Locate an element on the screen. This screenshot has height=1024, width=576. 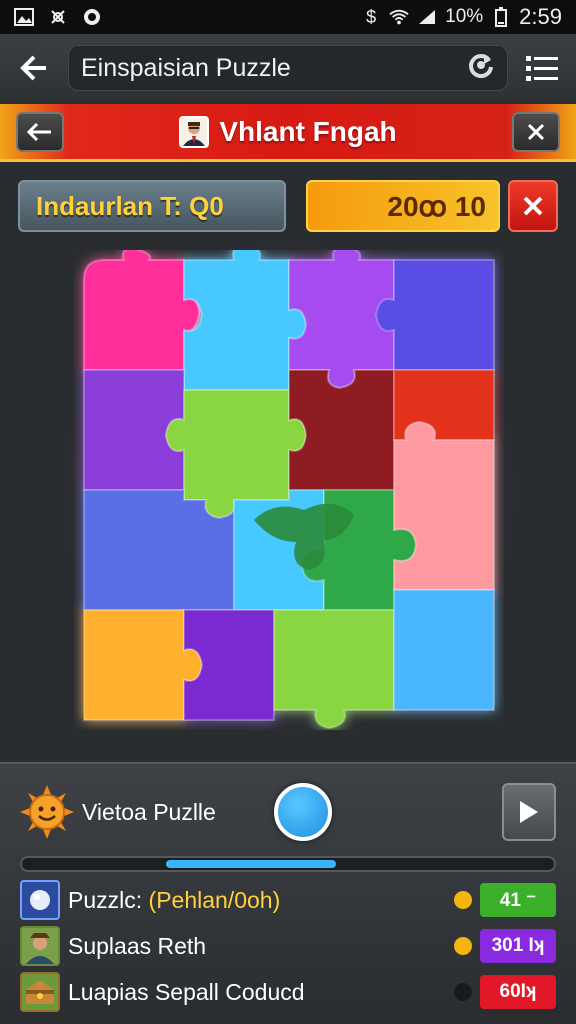
game-header: Vhlant Fngah is located at coordinates (288, 133).